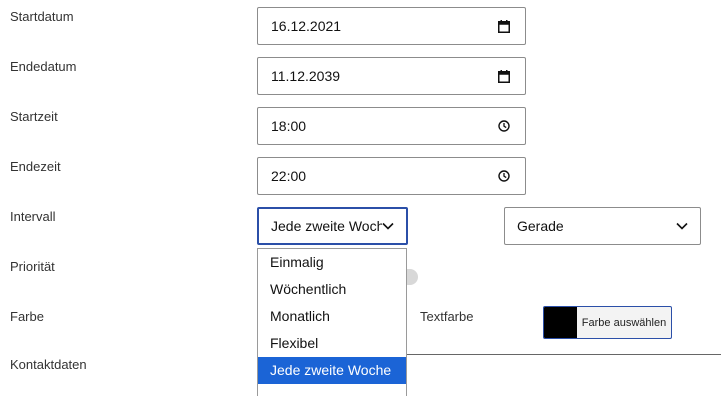 The image size is (721, 396). I want to click on end-time-input: 22:00, so click(391, 176).